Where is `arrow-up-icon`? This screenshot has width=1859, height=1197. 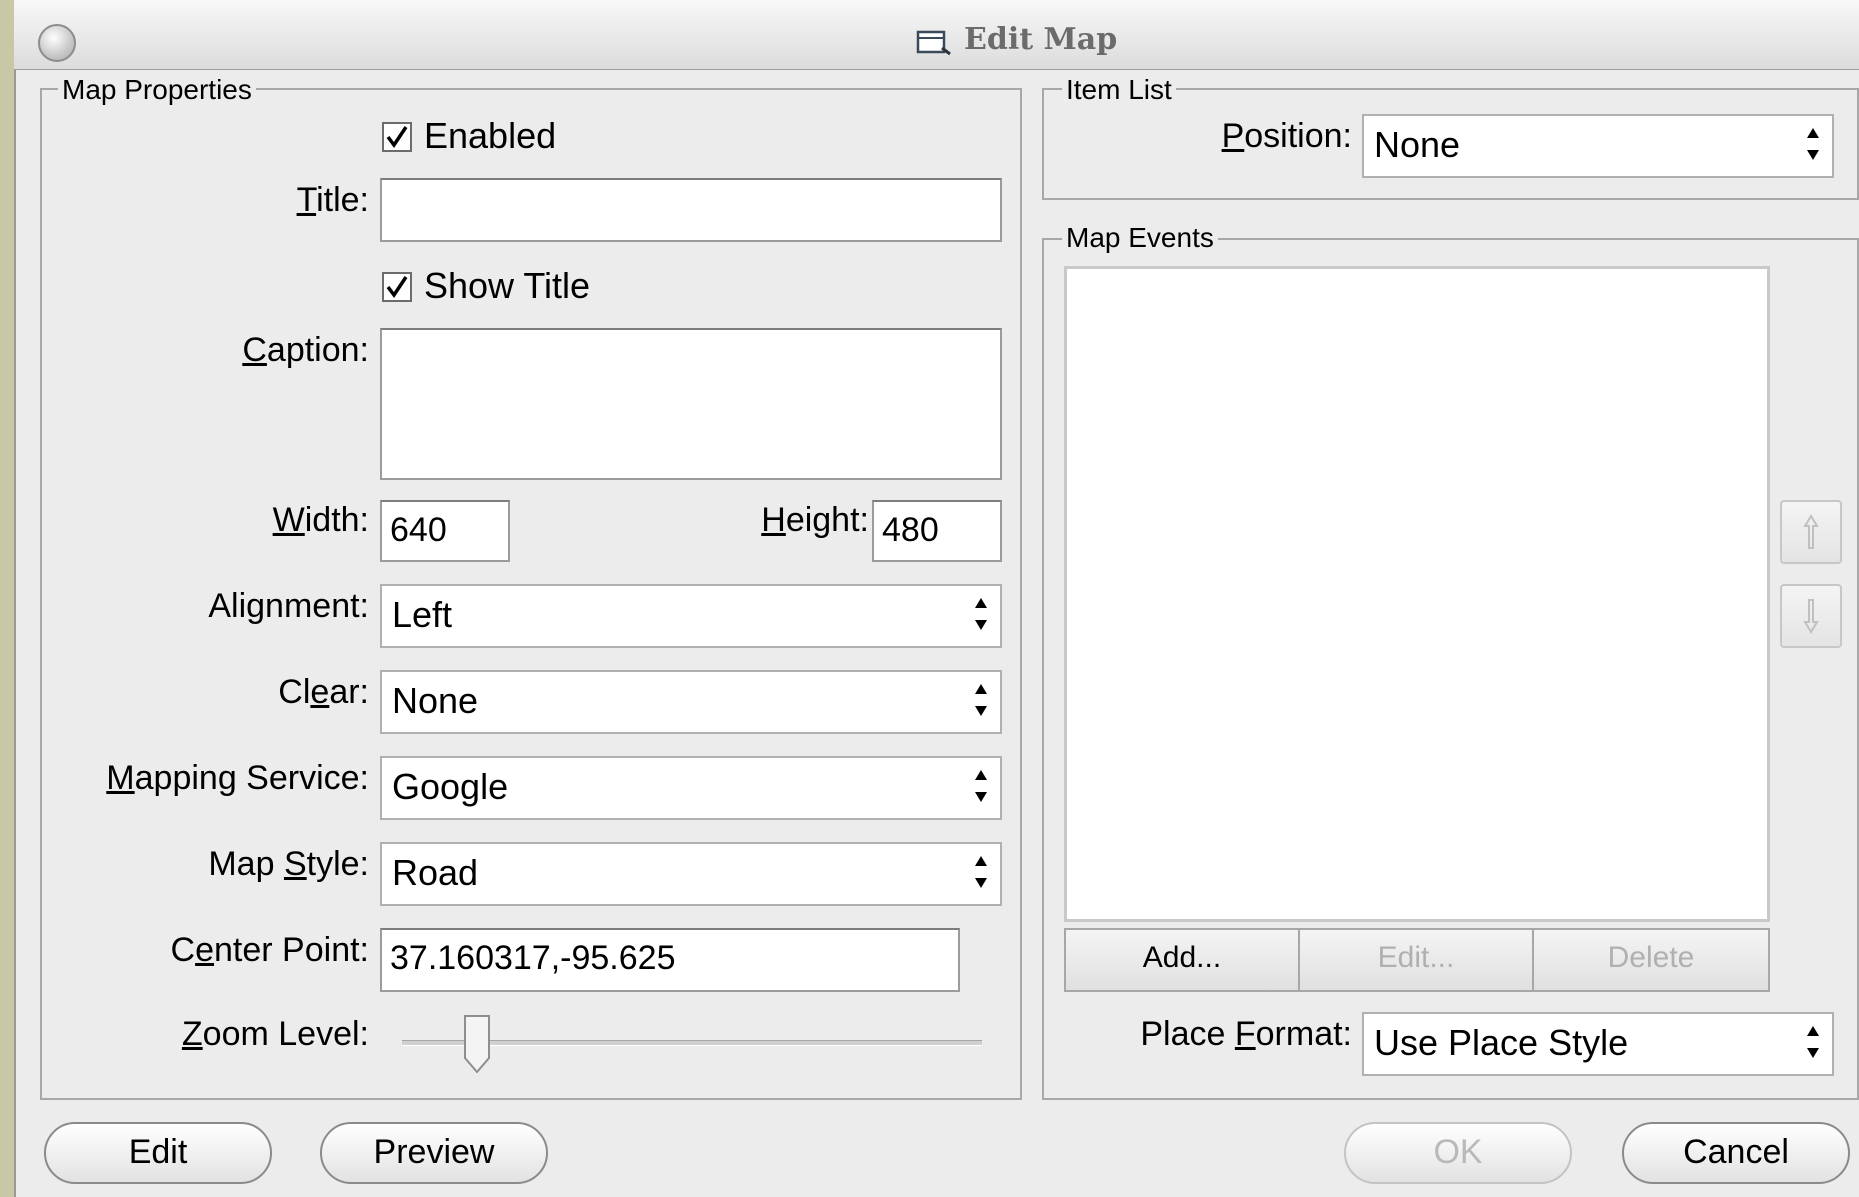
arrow-up-icon is located at coordinates (1811, 531).